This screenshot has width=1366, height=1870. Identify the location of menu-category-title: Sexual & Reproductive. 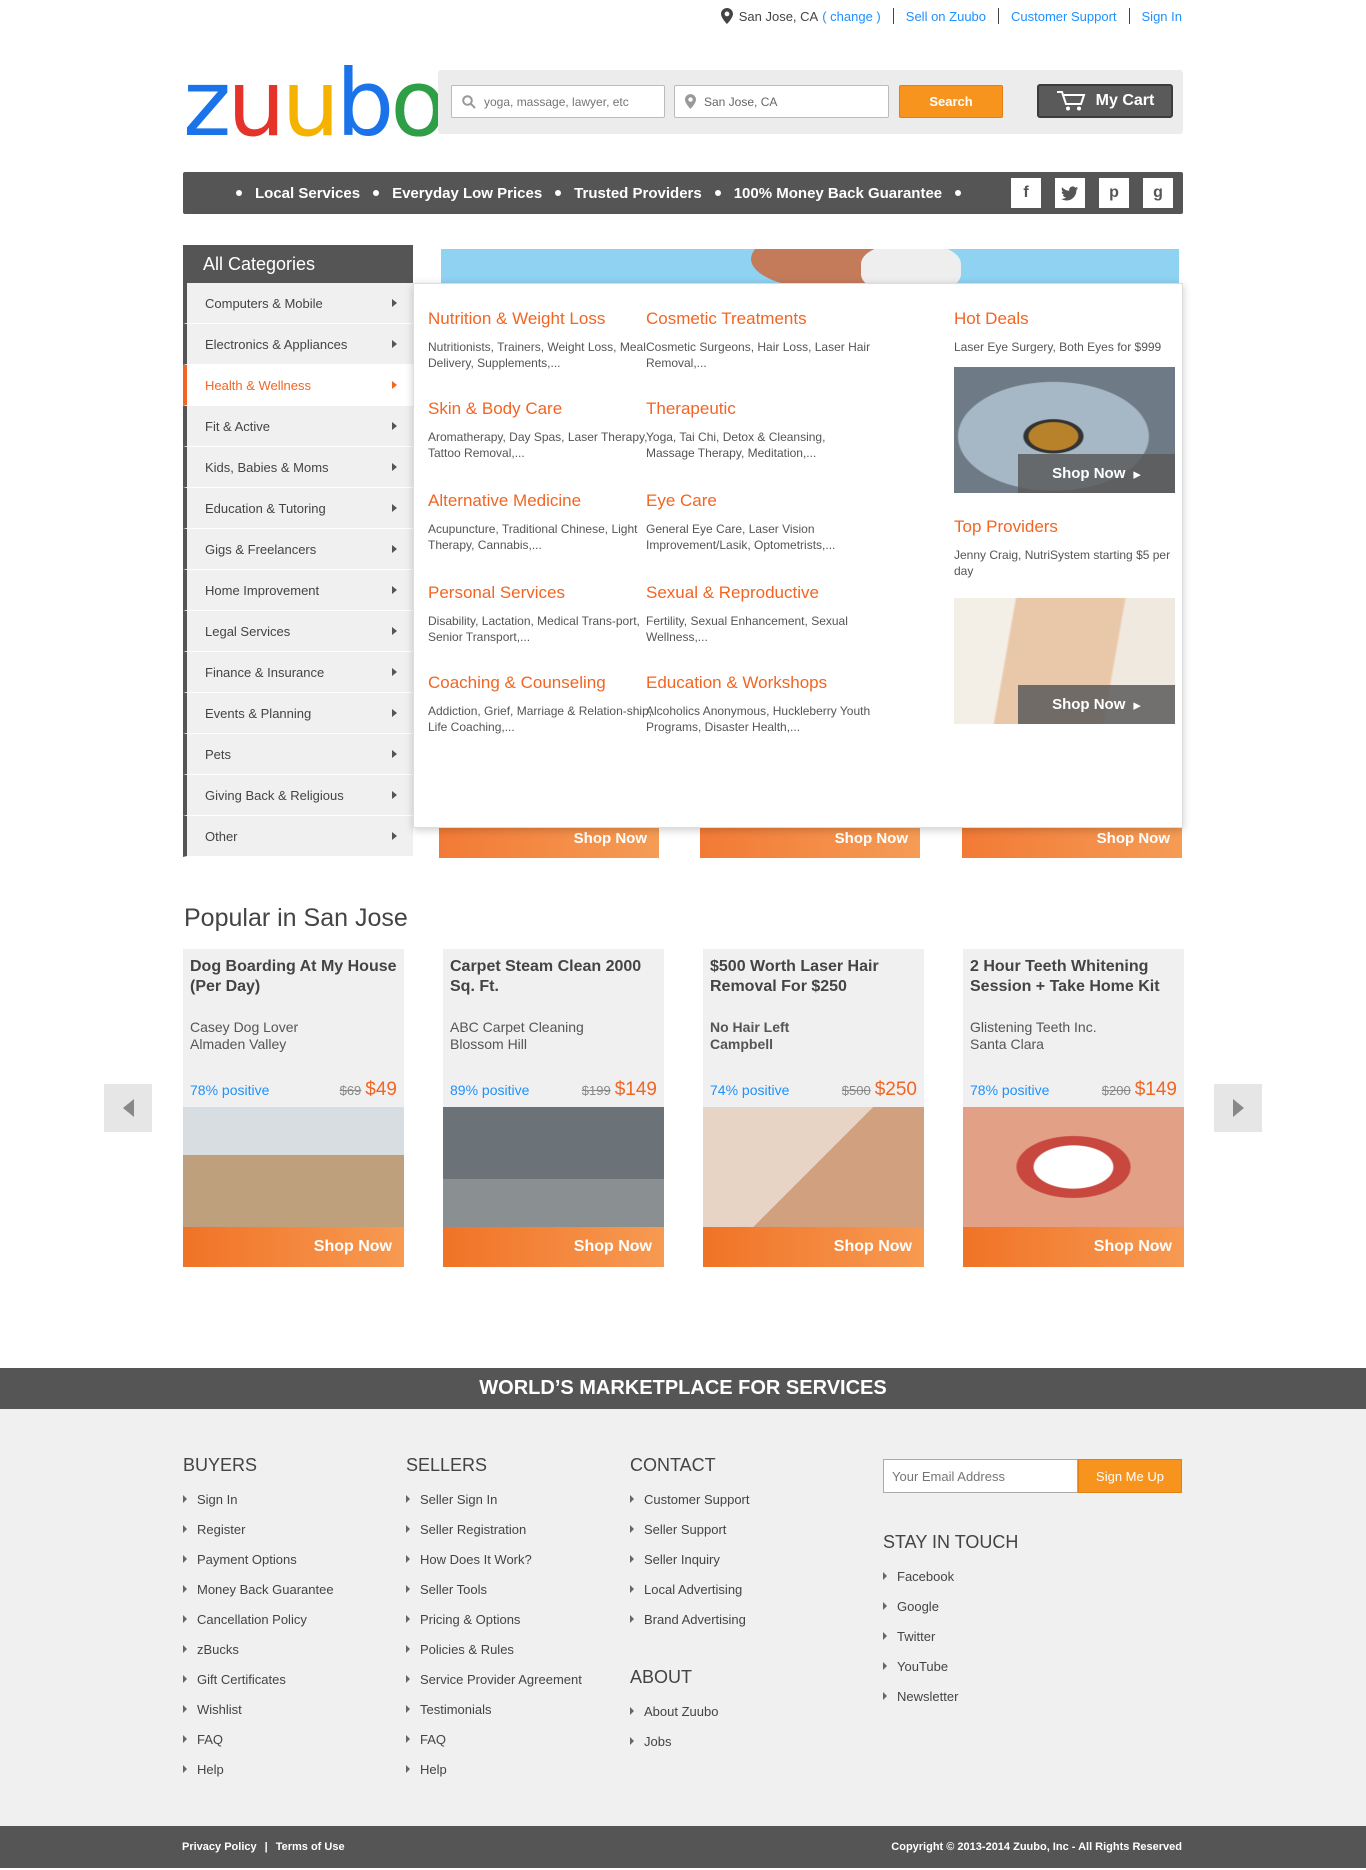
(761, 593).